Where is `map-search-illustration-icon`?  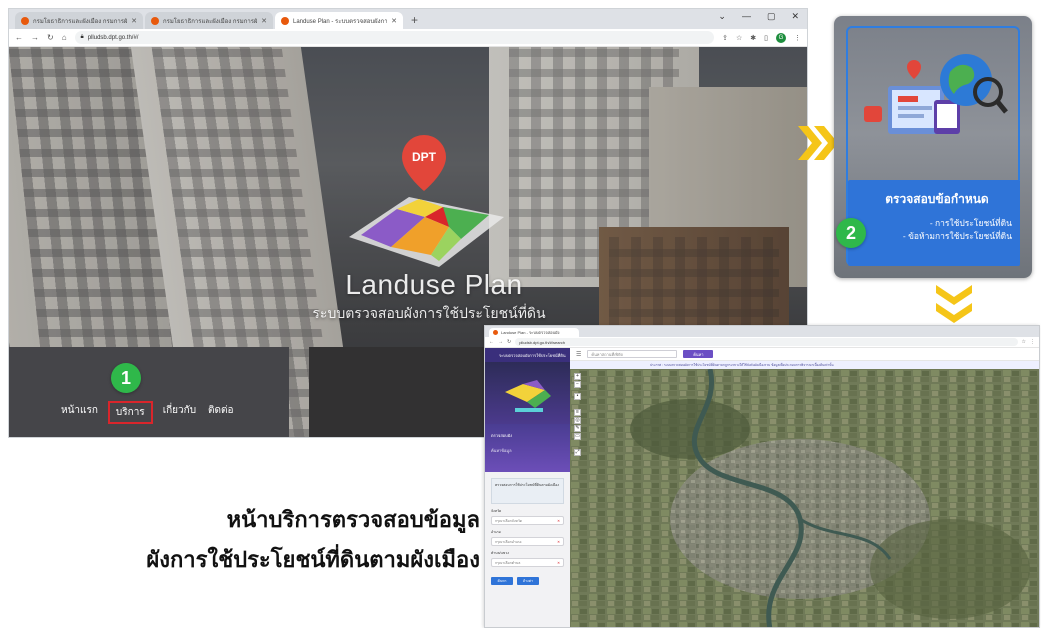
map-search-illustration-icon is located at coordinates (936, 94).